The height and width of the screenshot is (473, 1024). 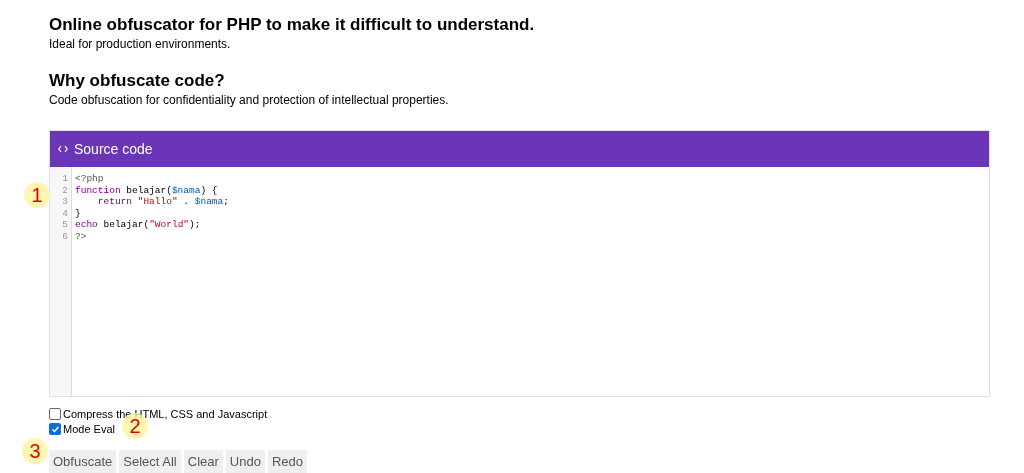 I want to click on page-title: Online obfuscator for PHP to make it difficult to understand., so click(x=292, y=25).